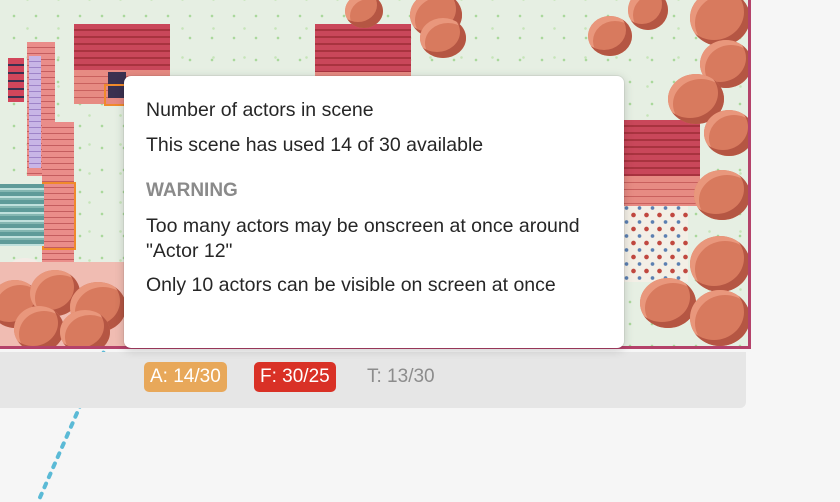 This screenshot has height=502, width=840. I want to click on tooltip-usage: This scene has used 14 of 30 available, so click(315, 145).